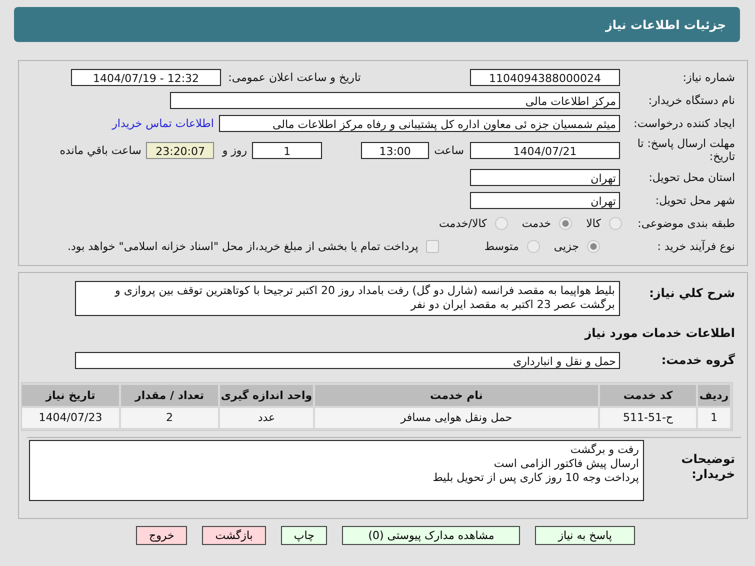 The width and height of the screenshot is (755, 566). I want to click on days-label: روز و, so click(235, 150).